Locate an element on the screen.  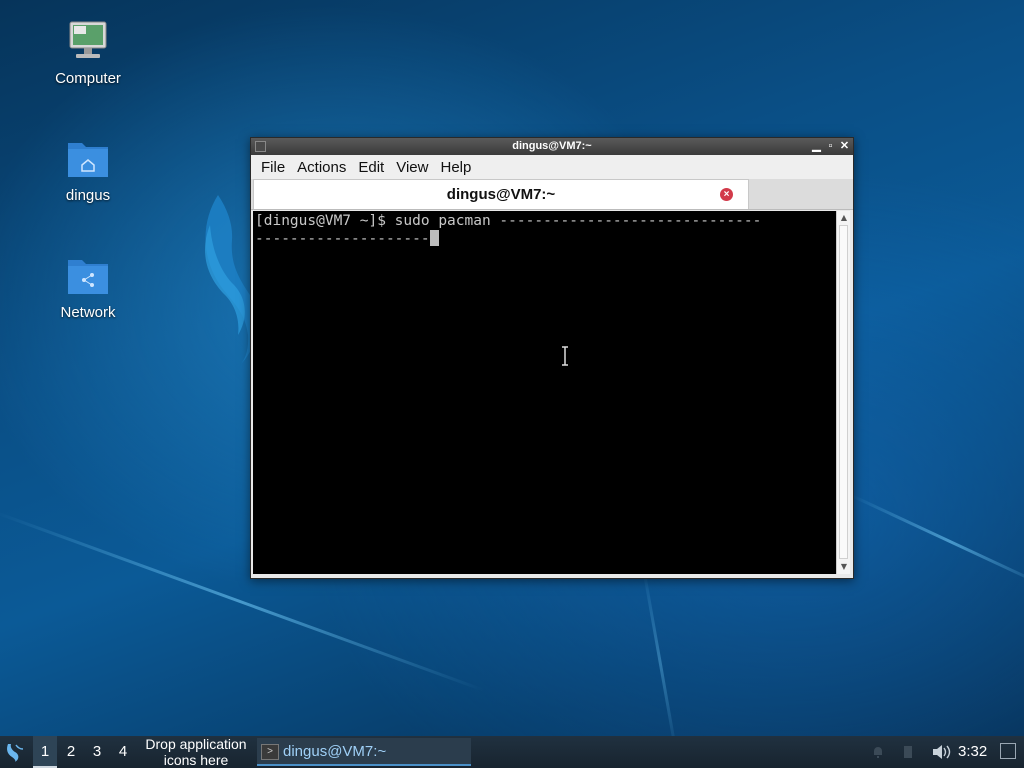
minimize-icon: ▁ is located at coordinates (816, 146).